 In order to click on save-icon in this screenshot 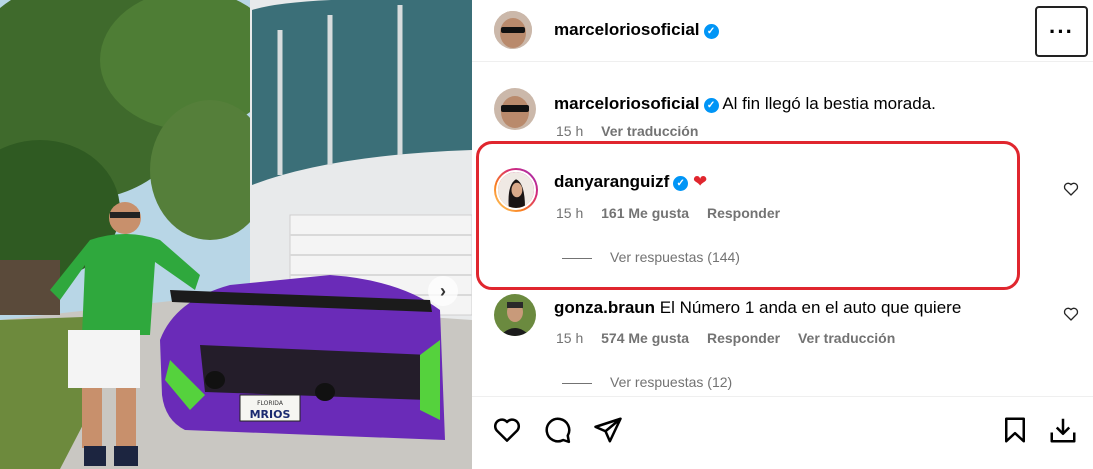, I will do `click(1015, 430)`.